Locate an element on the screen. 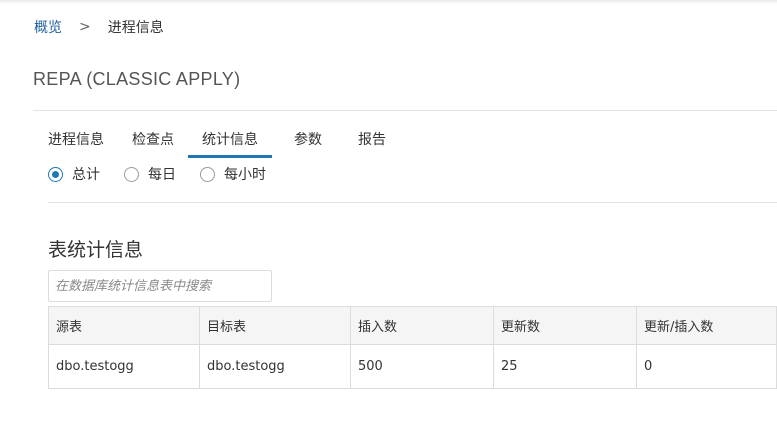  table-header-row: 源表 目标表 插入数 更新数 更新/插入数 is located at coordinates (412, 325).